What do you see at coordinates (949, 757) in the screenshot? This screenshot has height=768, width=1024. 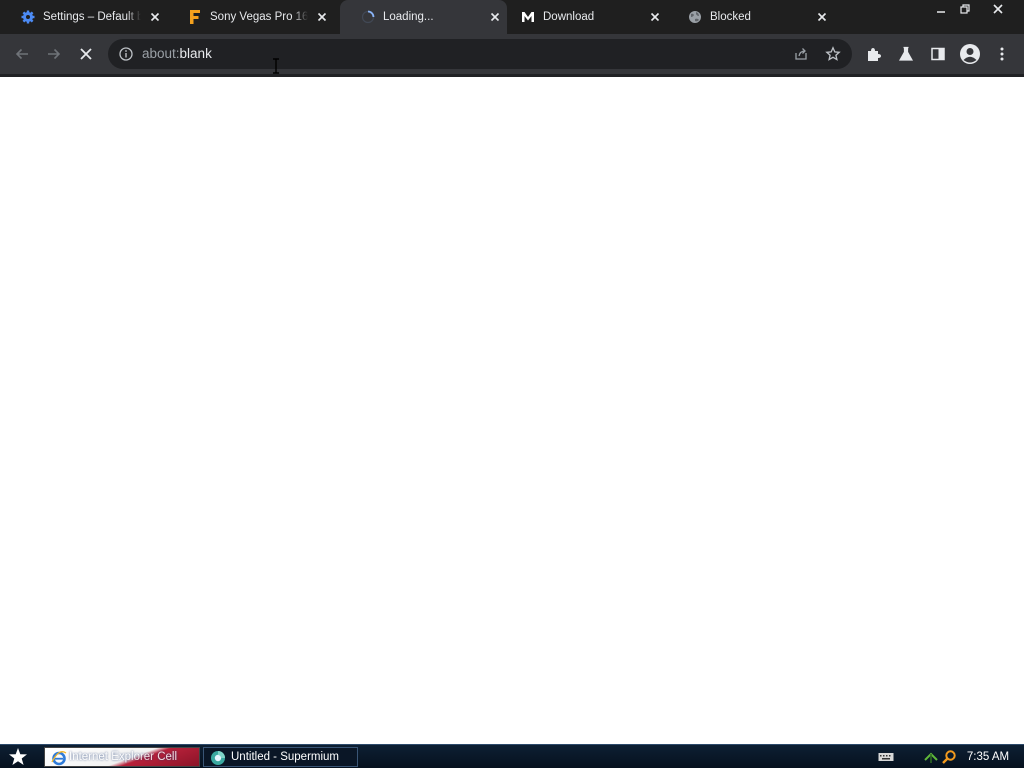 I see `search-icon` at bounding box center [949, 757].